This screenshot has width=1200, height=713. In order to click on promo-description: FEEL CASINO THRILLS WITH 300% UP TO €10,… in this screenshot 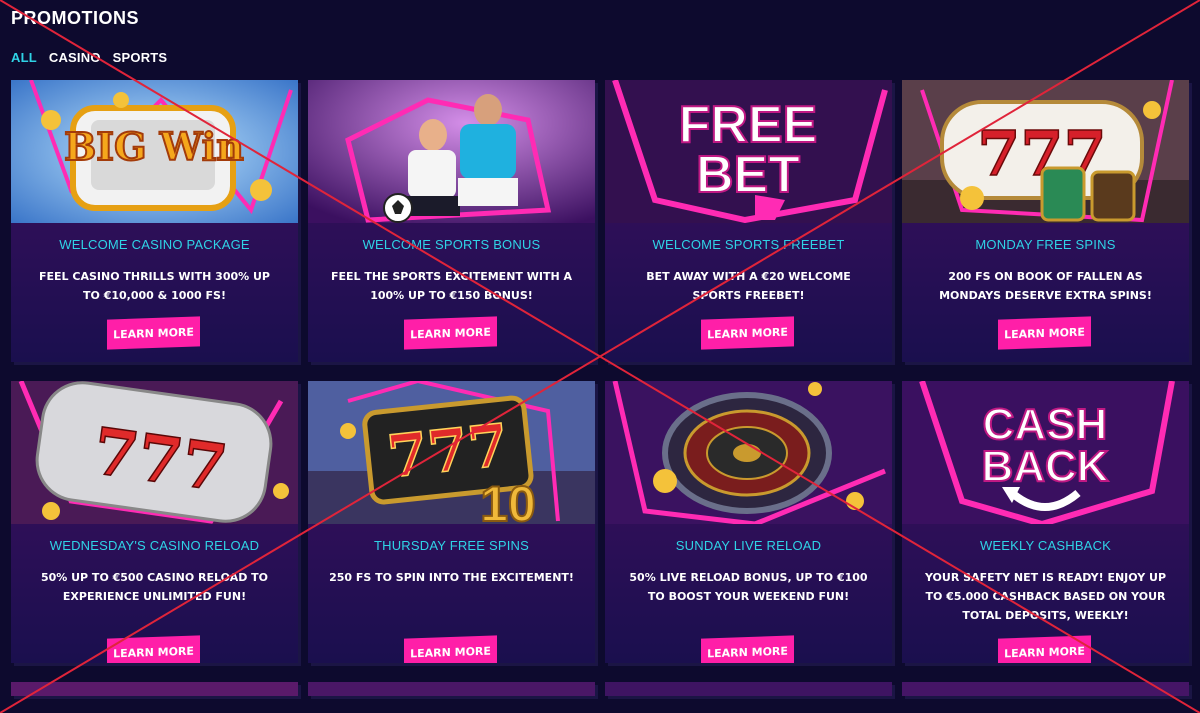, I will do `click(154, 286)`.